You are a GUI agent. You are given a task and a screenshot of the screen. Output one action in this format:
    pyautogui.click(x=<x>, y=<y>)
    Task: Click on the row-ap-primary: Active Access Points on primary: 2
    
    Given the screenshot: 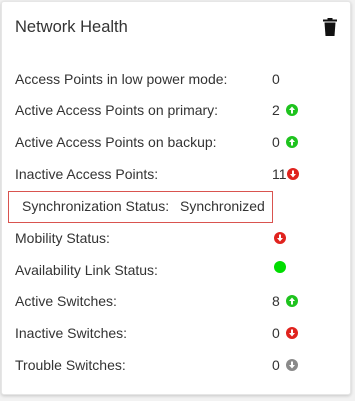 What is the action you would take?
    pyautogui.click(x=175, y=110)
    